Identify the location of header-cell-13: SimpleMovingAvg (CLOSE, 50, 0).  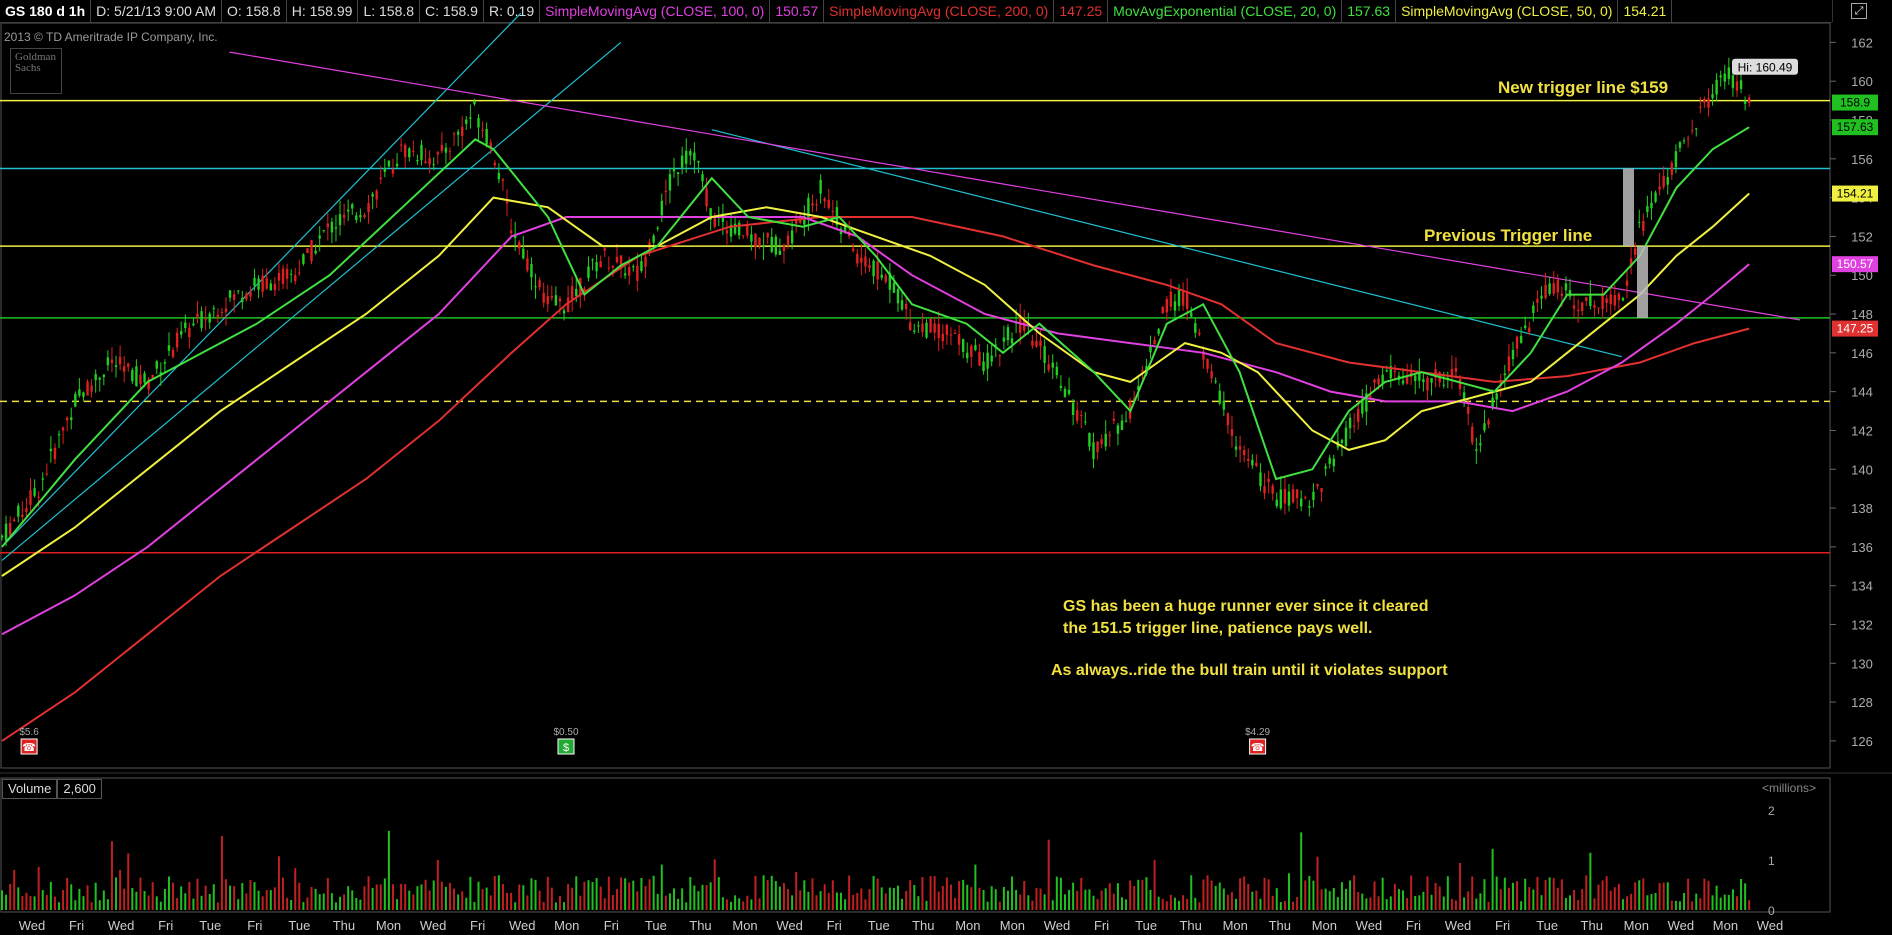
(1507, 11).